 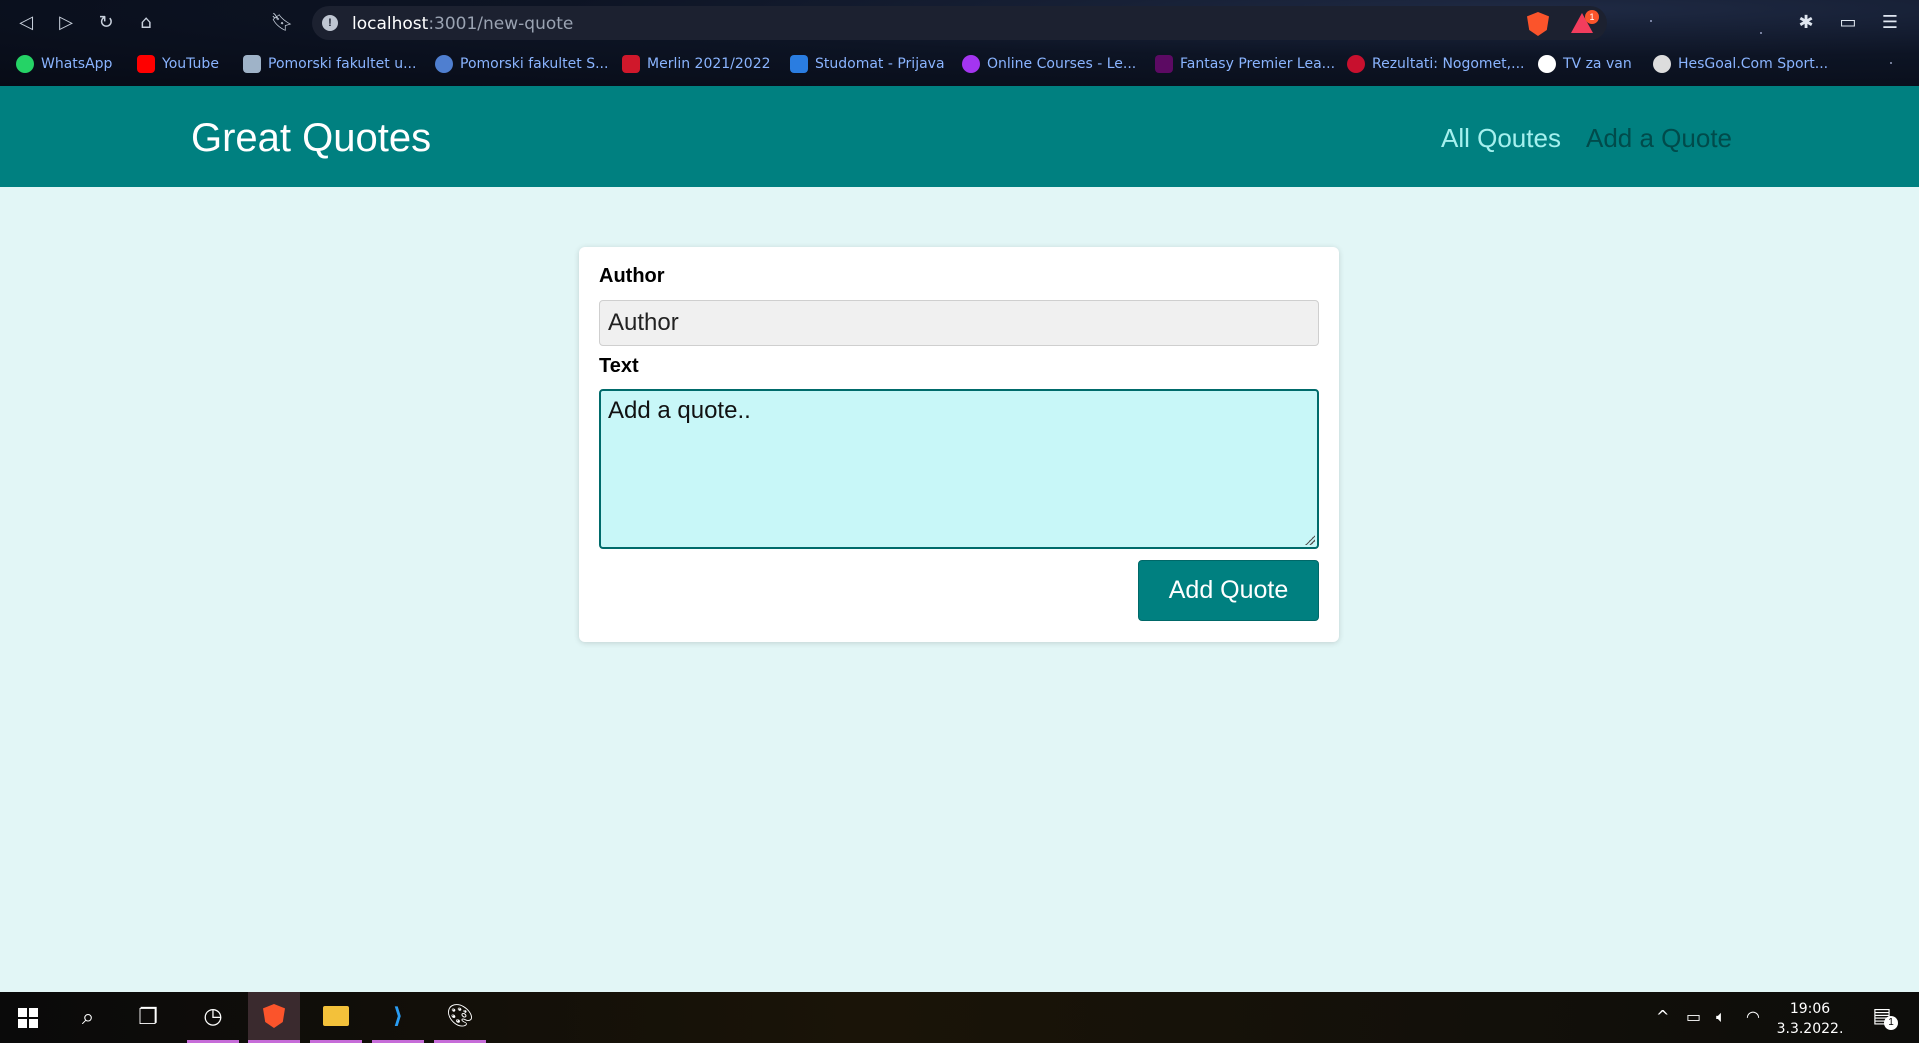 What do you see at coordinates (330, 23) in the screenshot?
I see `site-info-icon: !` at bounding box center [330, 23].